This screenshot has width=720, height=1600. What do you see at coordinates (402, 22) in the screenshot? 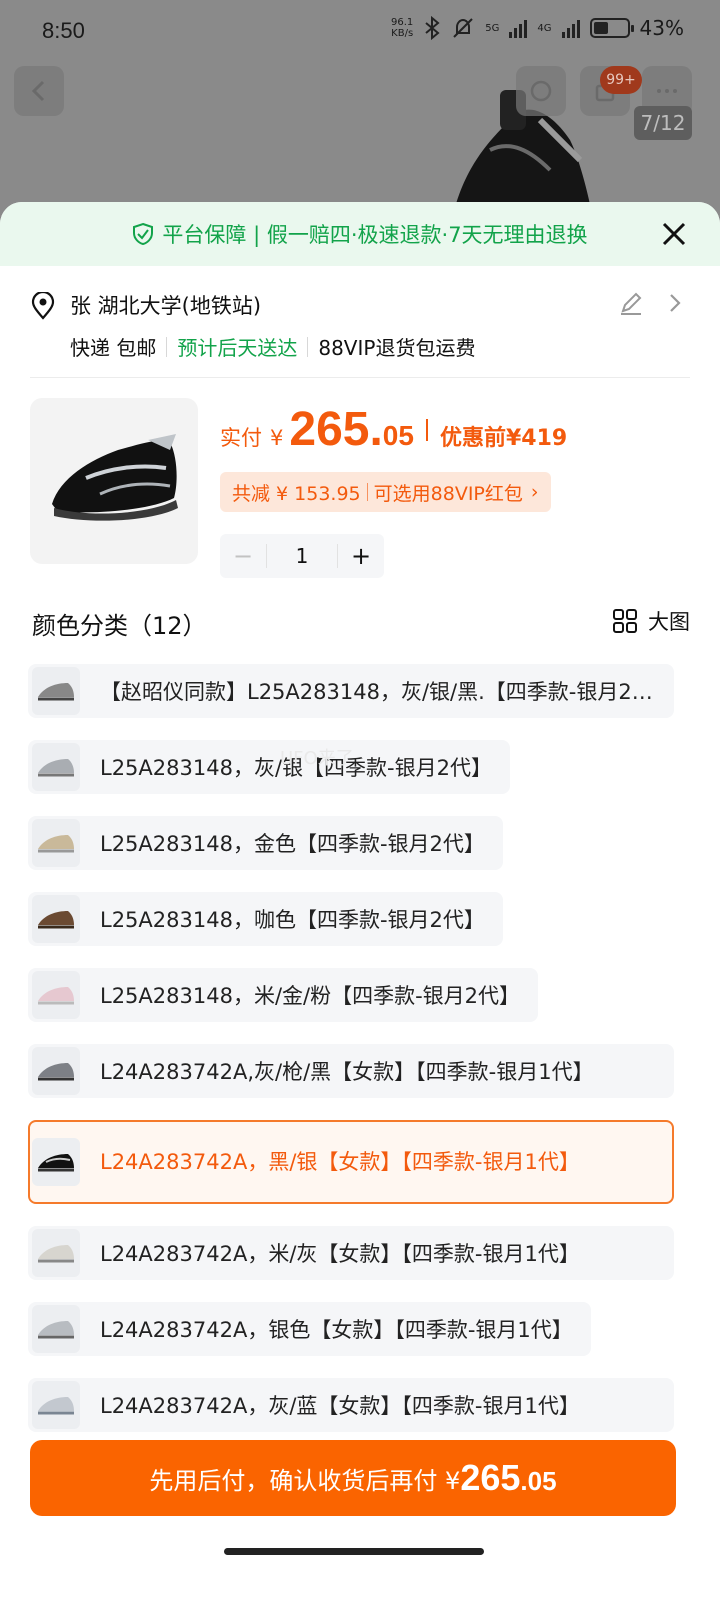
I see `netspeed-value: 96.1` at bounding box center [402, 22].